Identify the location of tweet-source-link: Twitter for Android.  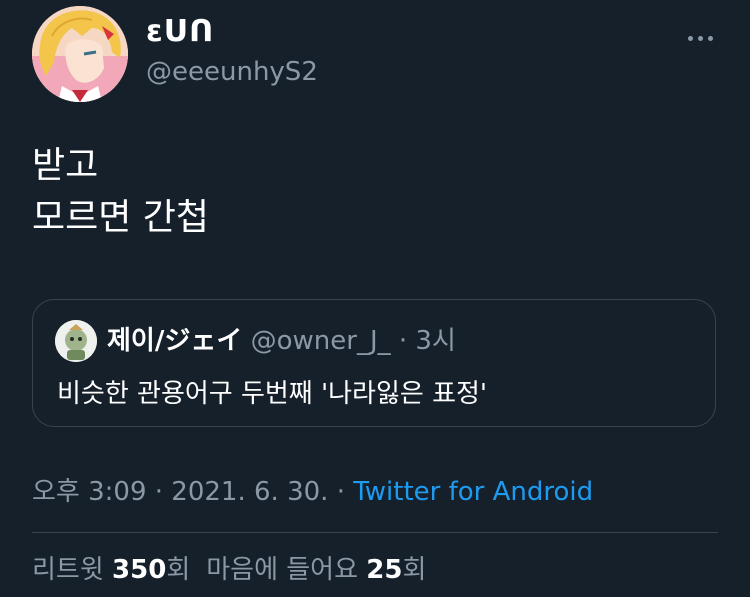
(473, 492).